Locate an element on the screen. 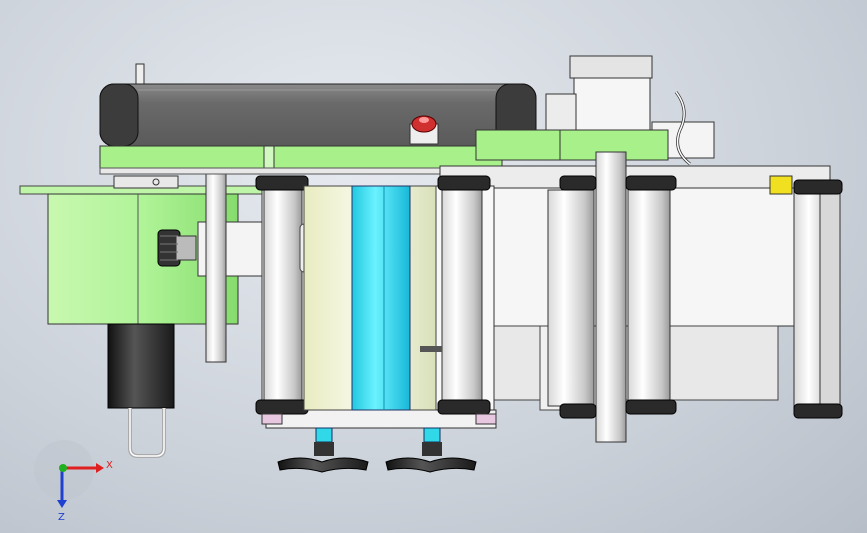 This screenshot has width=867, height=533. label-roll is located at coordinates (370, 298).